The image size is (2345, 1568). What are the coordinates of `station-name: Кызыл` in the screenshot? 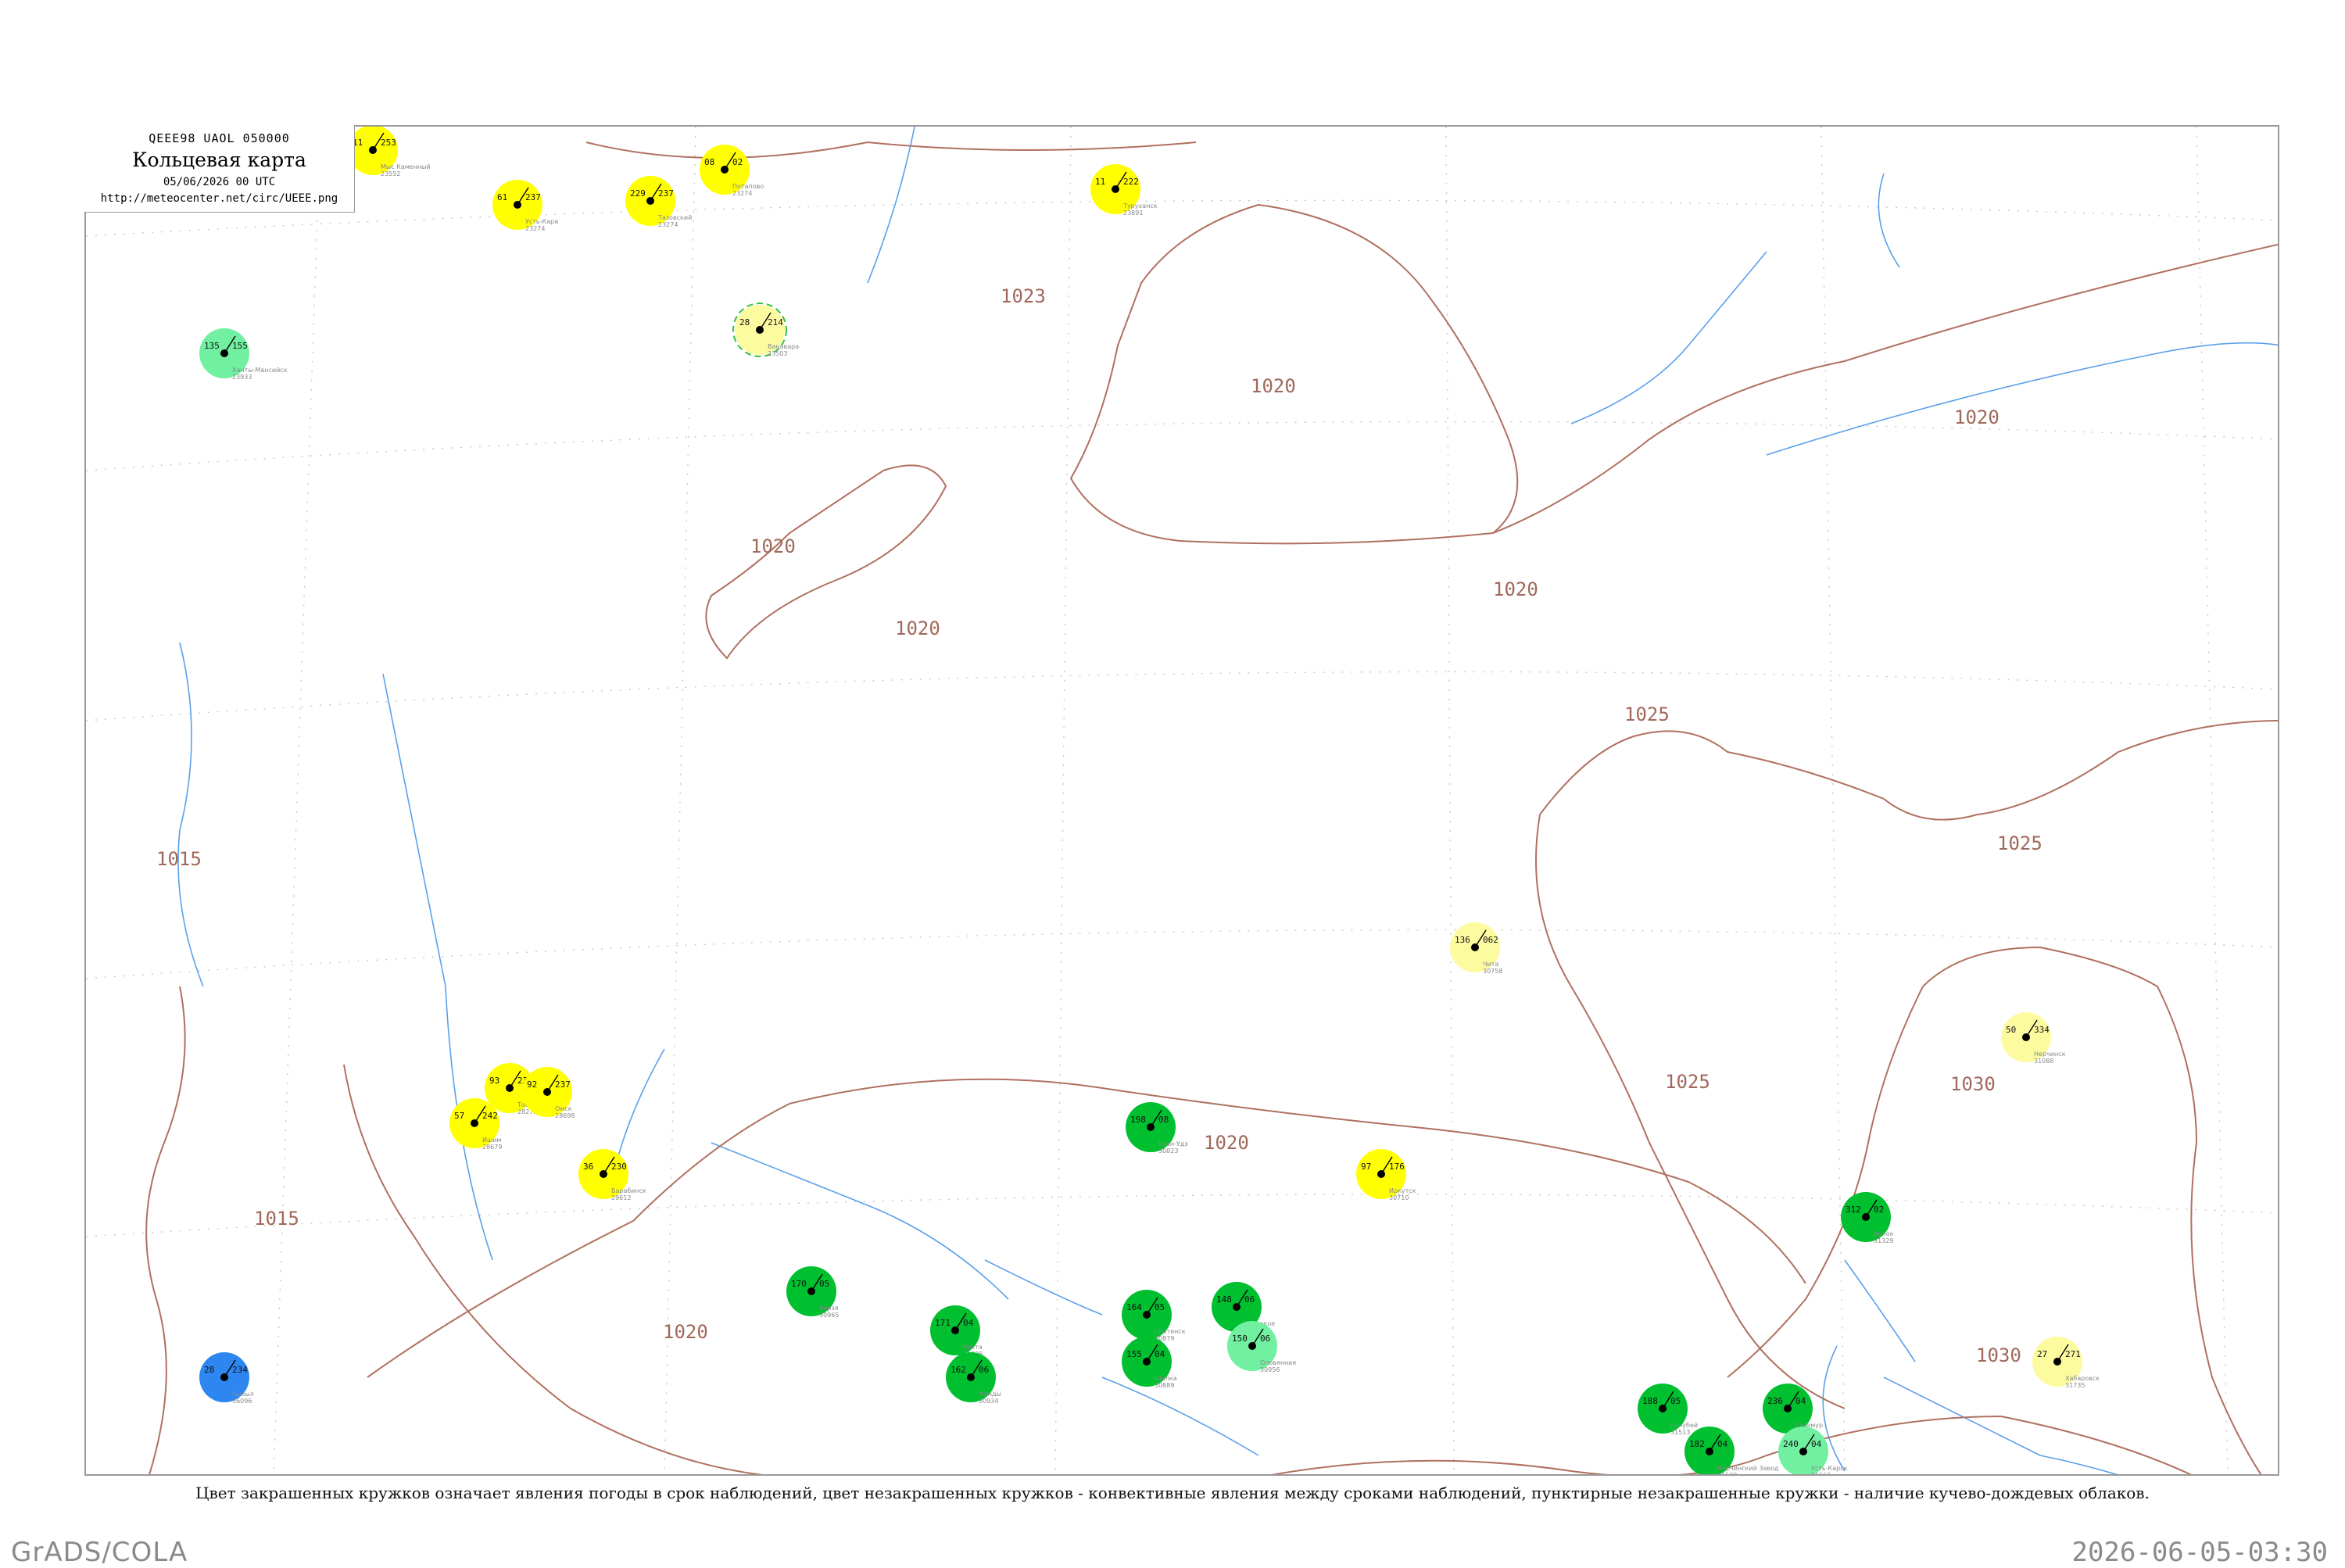 It's located at (243, 1394).